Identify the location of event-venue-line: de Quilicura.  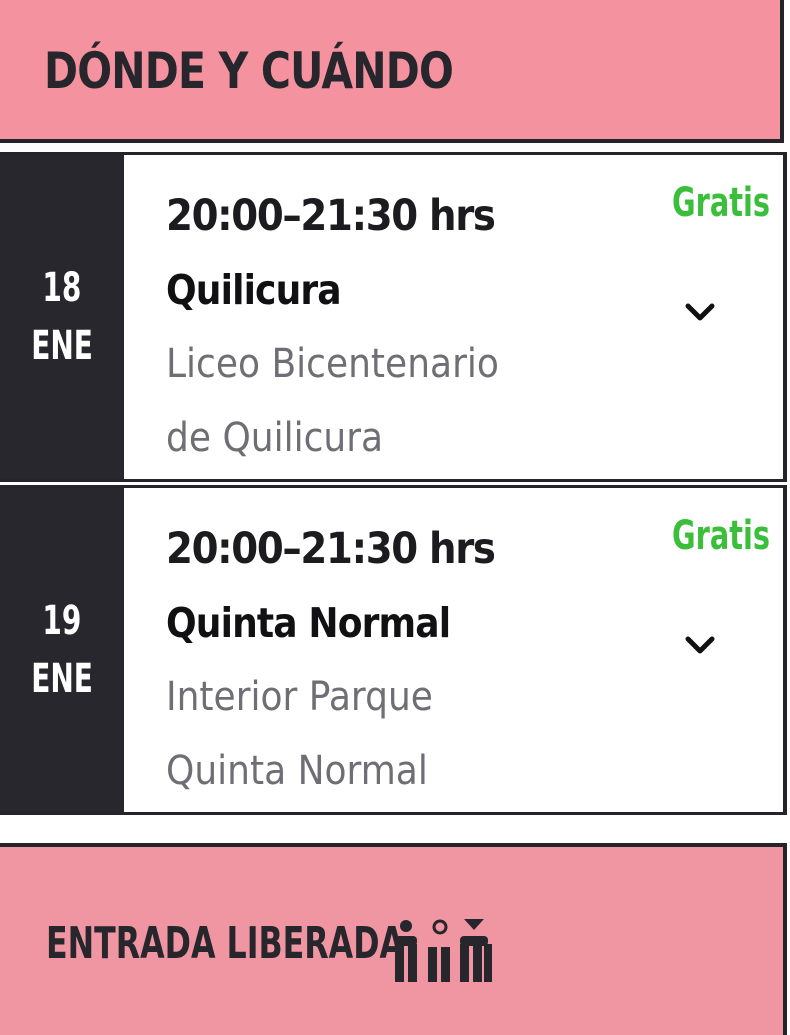
(275, 438).